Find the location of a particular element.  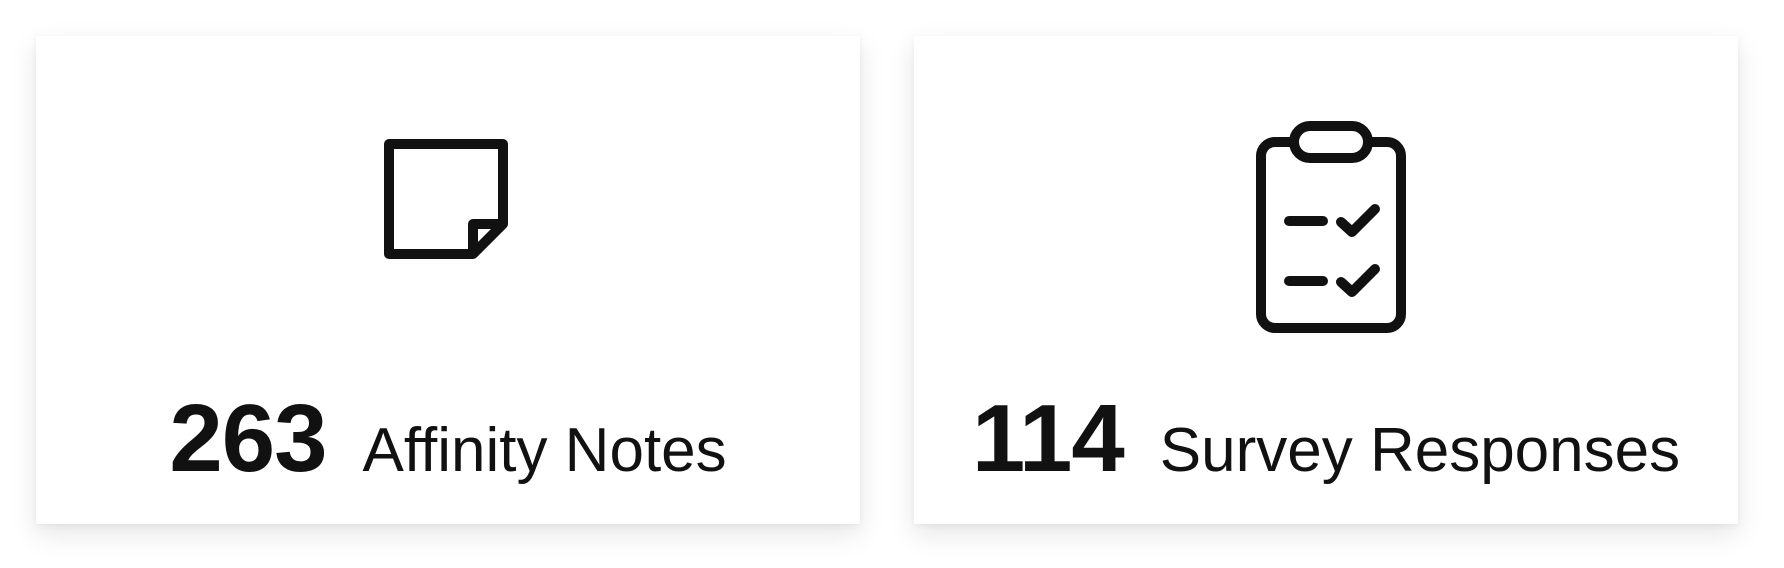

survey-responses-stat: 114 Survey Responses is located at coordinates (1326, 446).